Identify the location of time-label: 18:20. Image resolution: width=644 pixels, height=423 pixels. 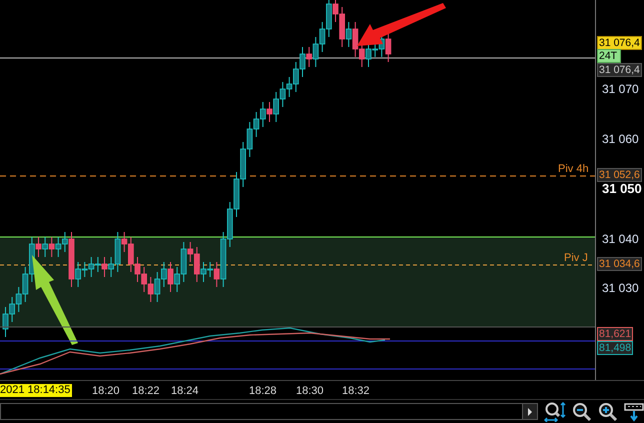
(106, 391).